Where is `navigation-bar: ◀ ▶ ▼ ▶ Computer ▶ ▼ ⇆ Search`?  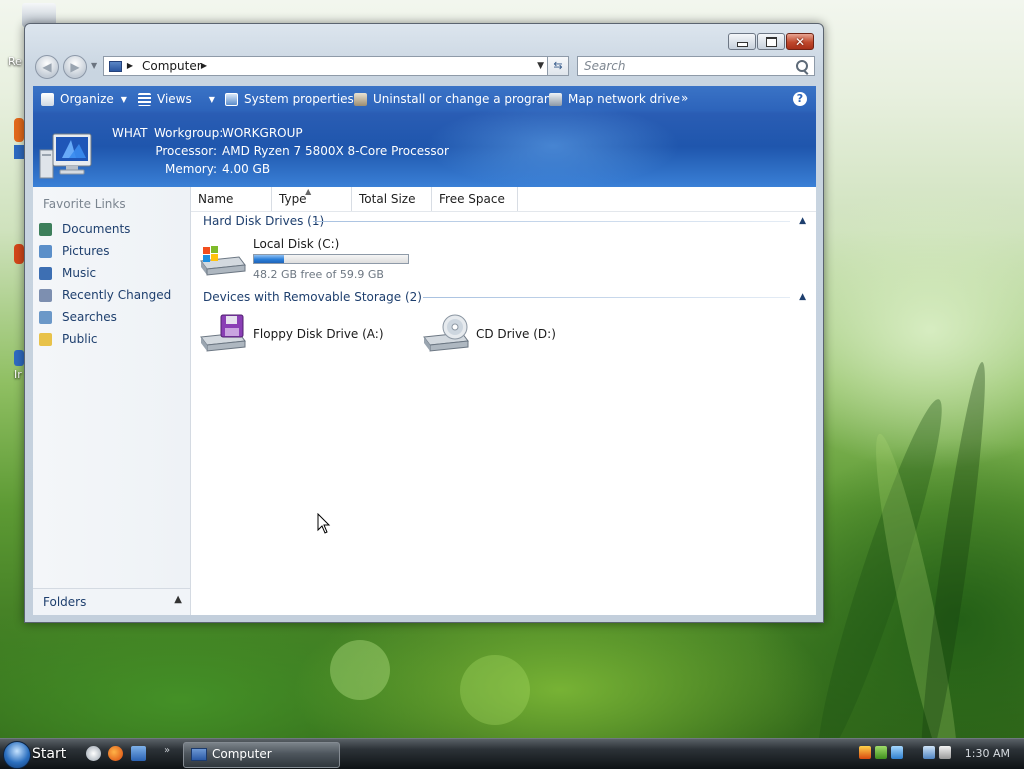 navigation-bar: ◀ ▶ ▼ ▶ Computer ▶ ▼ ⇆ Search is located at coordinates (424, 67).